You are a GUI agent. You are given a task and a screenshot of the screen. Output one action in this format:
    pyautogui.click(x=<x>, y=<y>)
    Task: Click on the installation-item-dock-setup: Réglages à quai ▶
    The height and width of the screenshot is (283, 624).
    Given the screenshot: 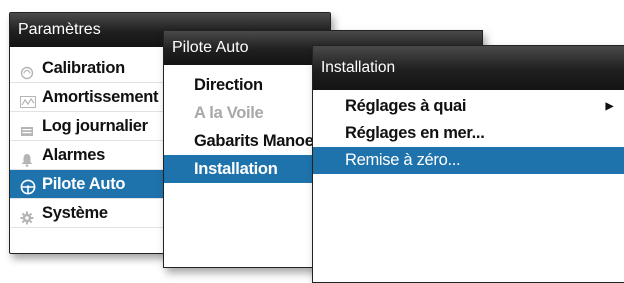 What is the action you would take?
    pyautogui.click(x=468, y=106)
    